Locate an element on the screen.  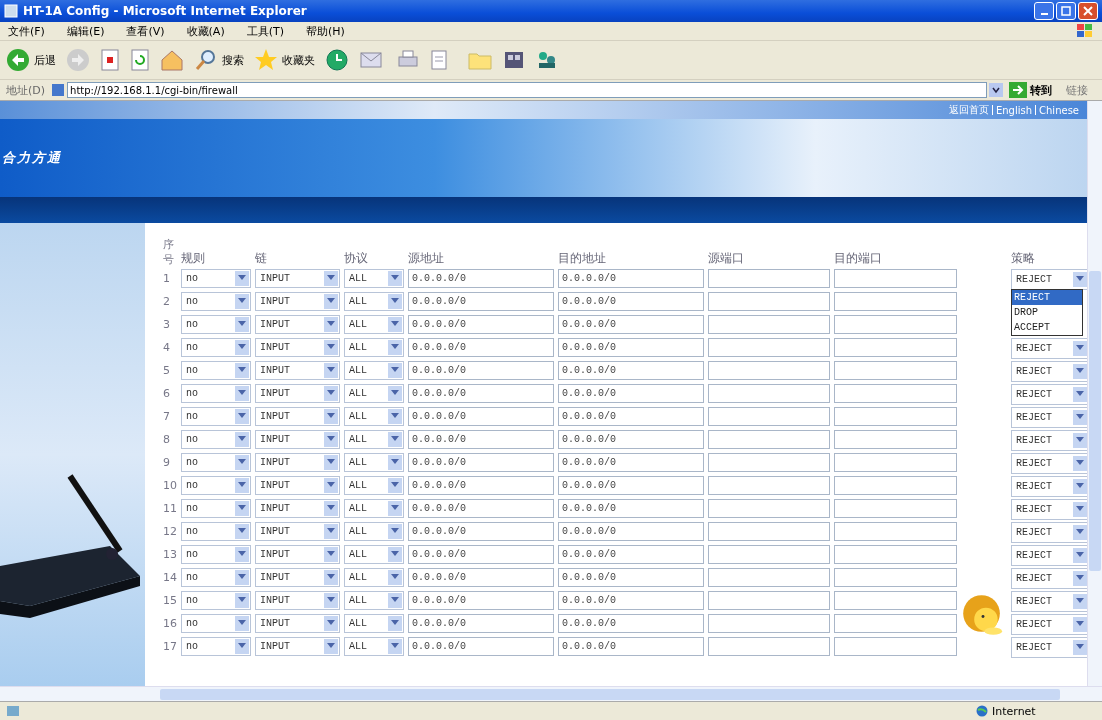
dropdown-option: ACCEPT is located at coordinates (1047, 327).